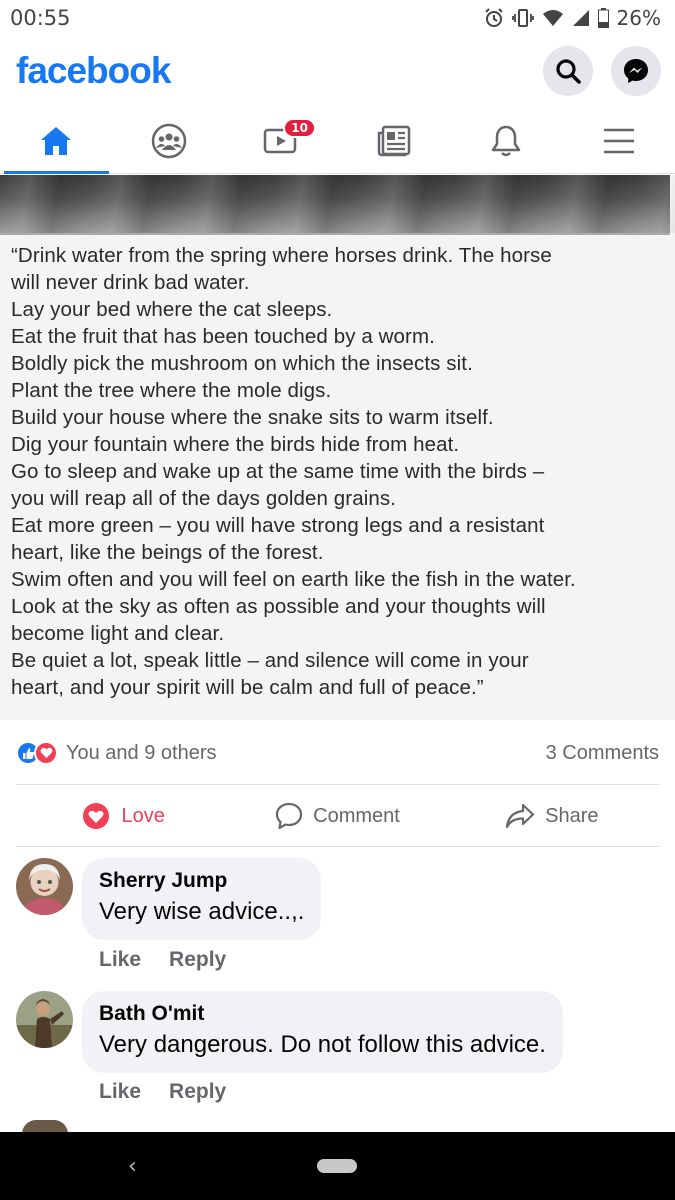 This screenshot has height=1200, width=675. I want to click on quote-line: heart, like the beings of the forest., so click(167, 552).